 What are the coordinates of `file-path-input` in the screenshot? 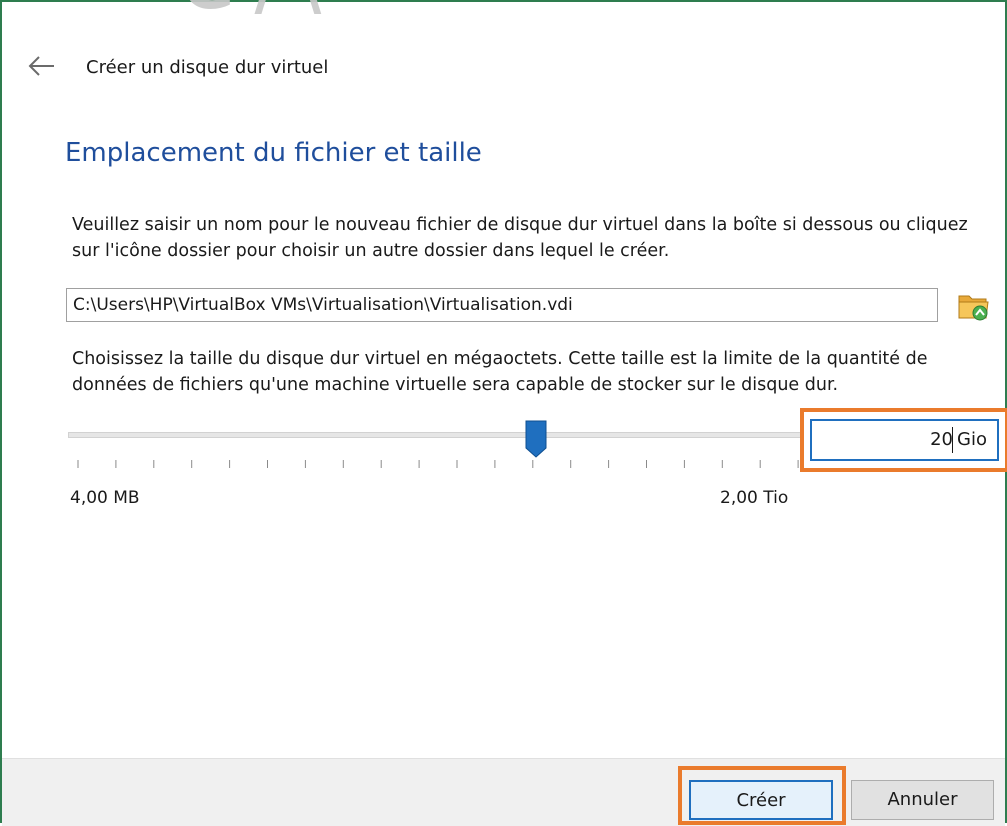 It's located at (502, 305).